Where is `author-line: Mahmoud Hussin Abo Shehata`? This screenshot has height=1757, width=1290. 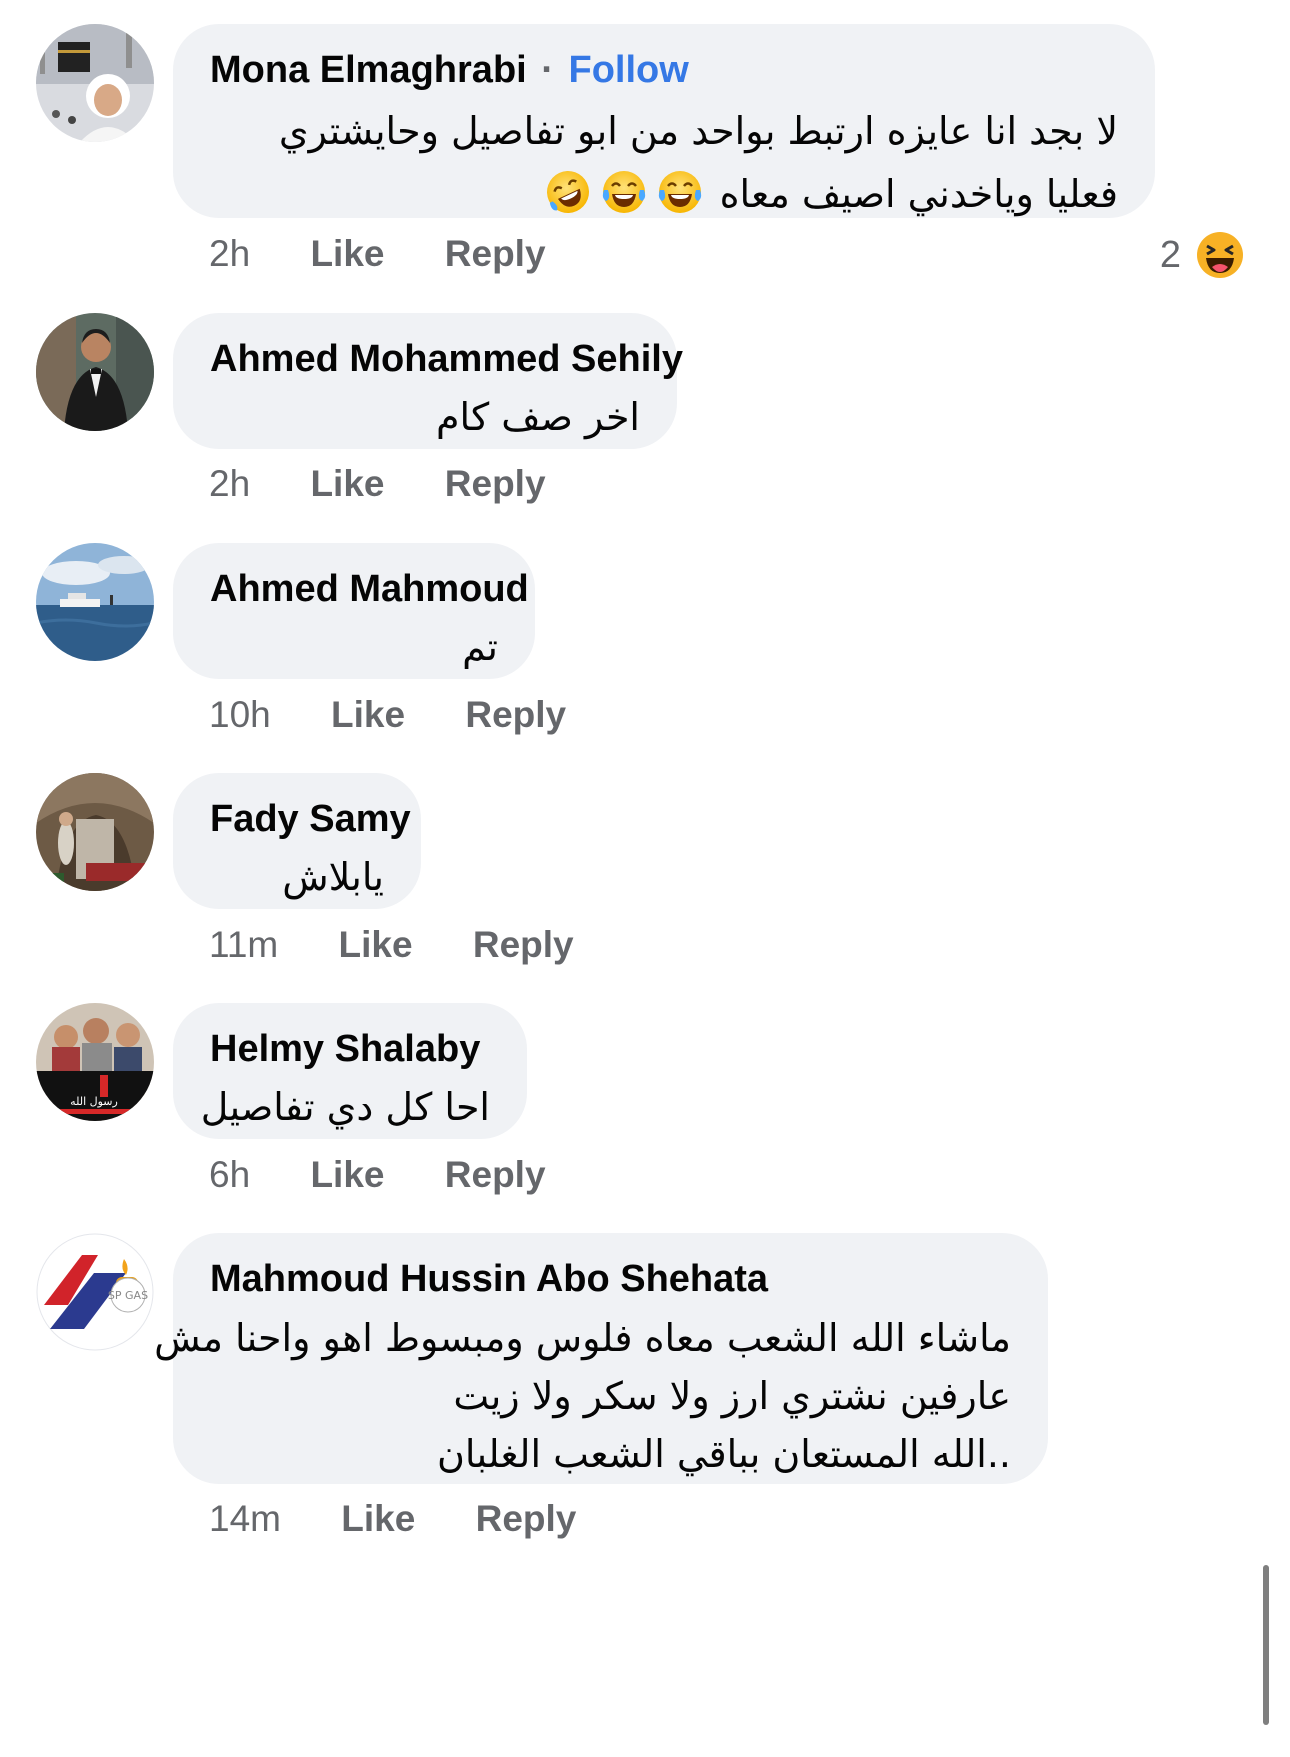 author-line: Mahmoud Hussin Abo Shehata is located at coordinates (610, 1279).